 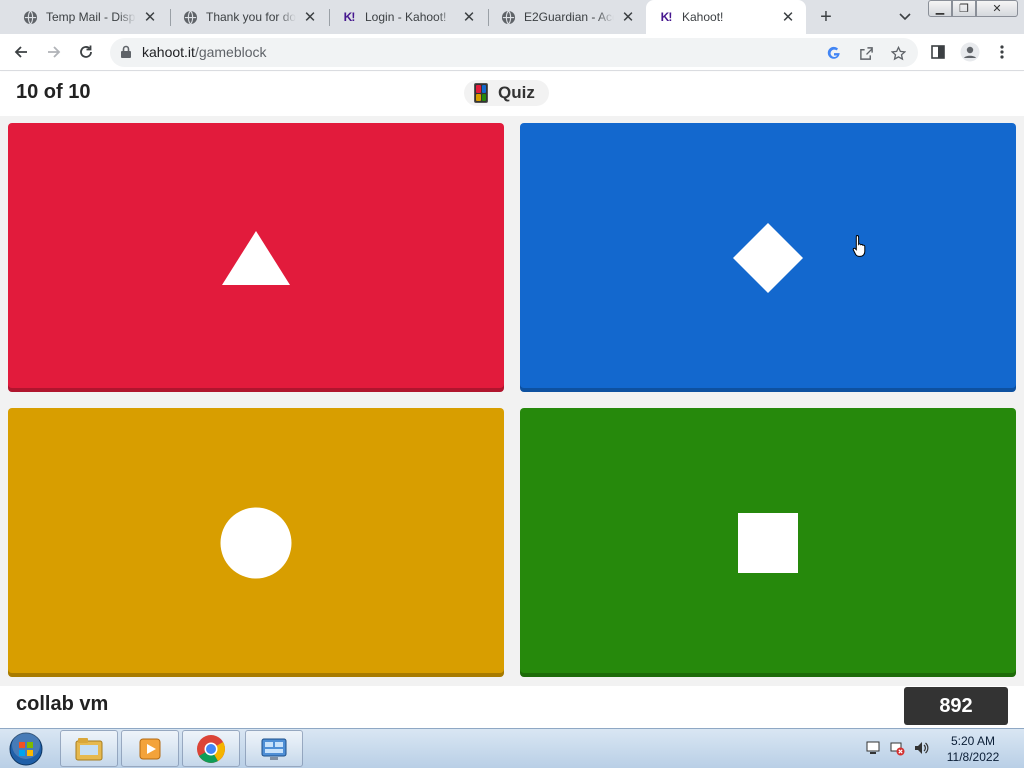 I want to click on taskbar-chrome, so click(x=211, y=748).